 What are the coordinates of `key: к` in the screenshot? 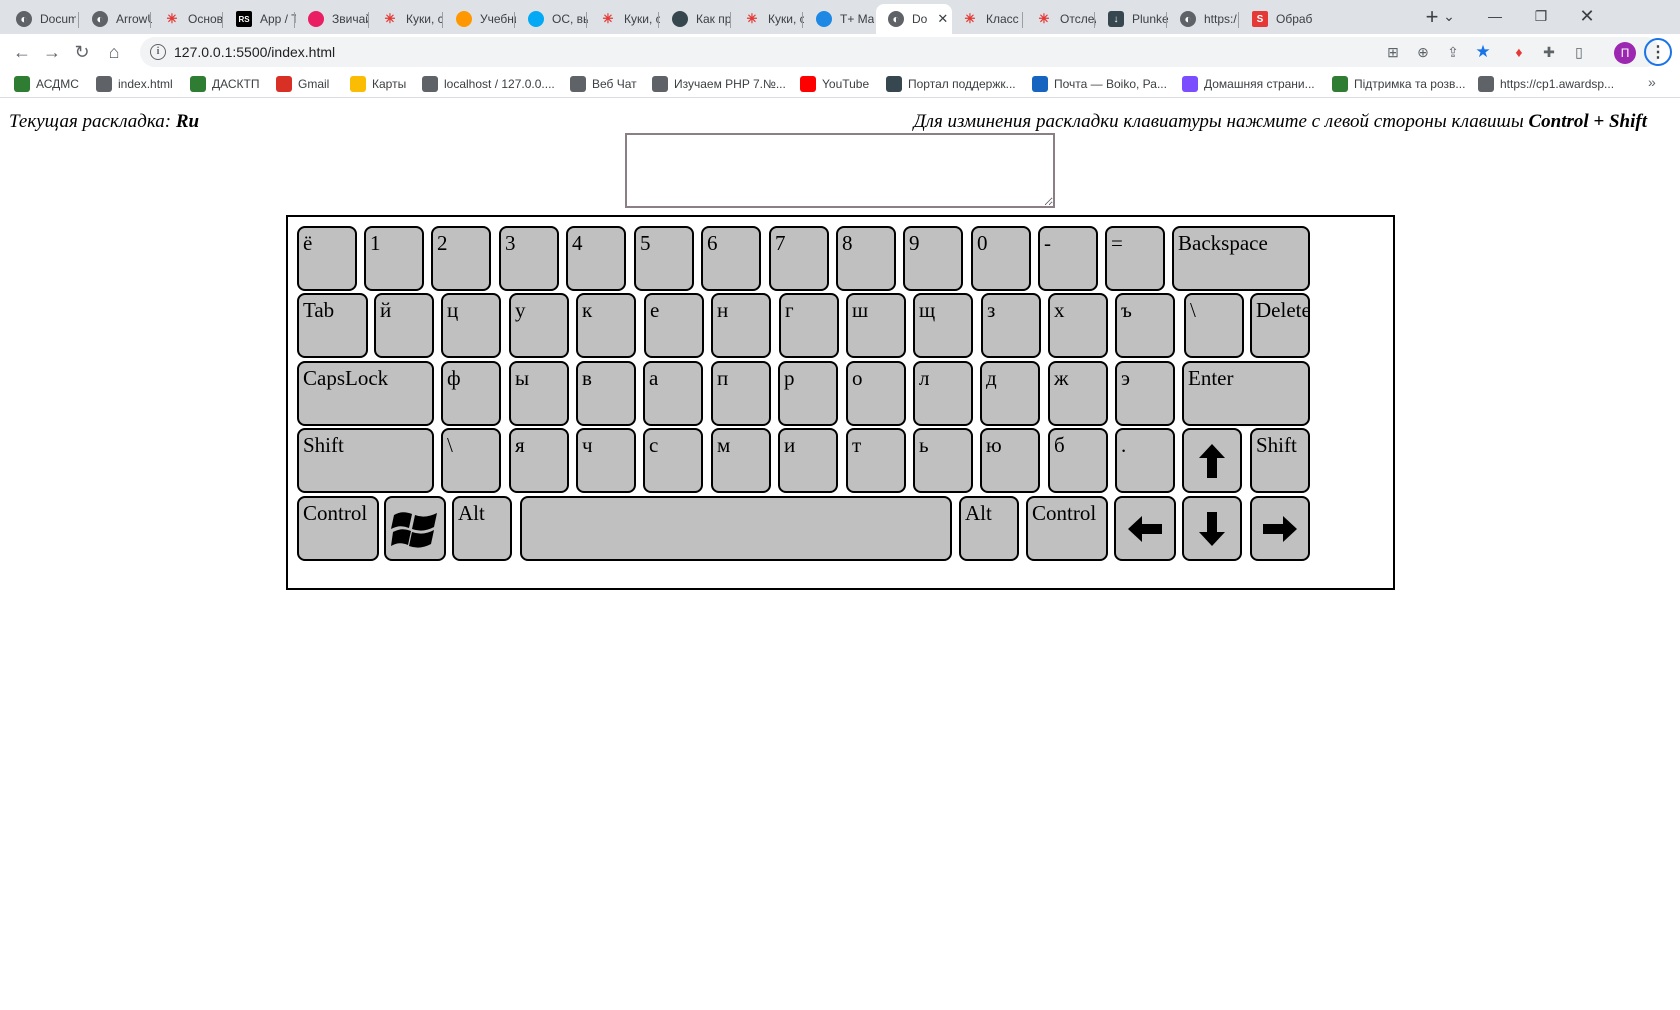 It's located at (606, 325).